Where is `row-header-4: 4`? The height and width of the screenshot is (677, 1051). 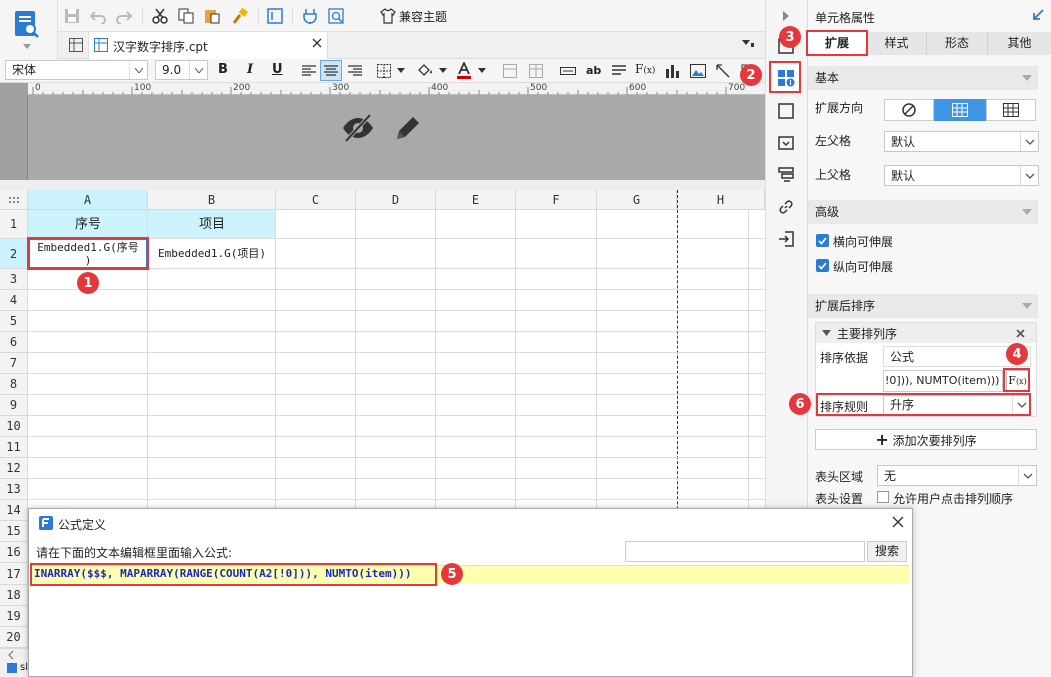 row-header-4: 4 is located at coordinates (14, 300).